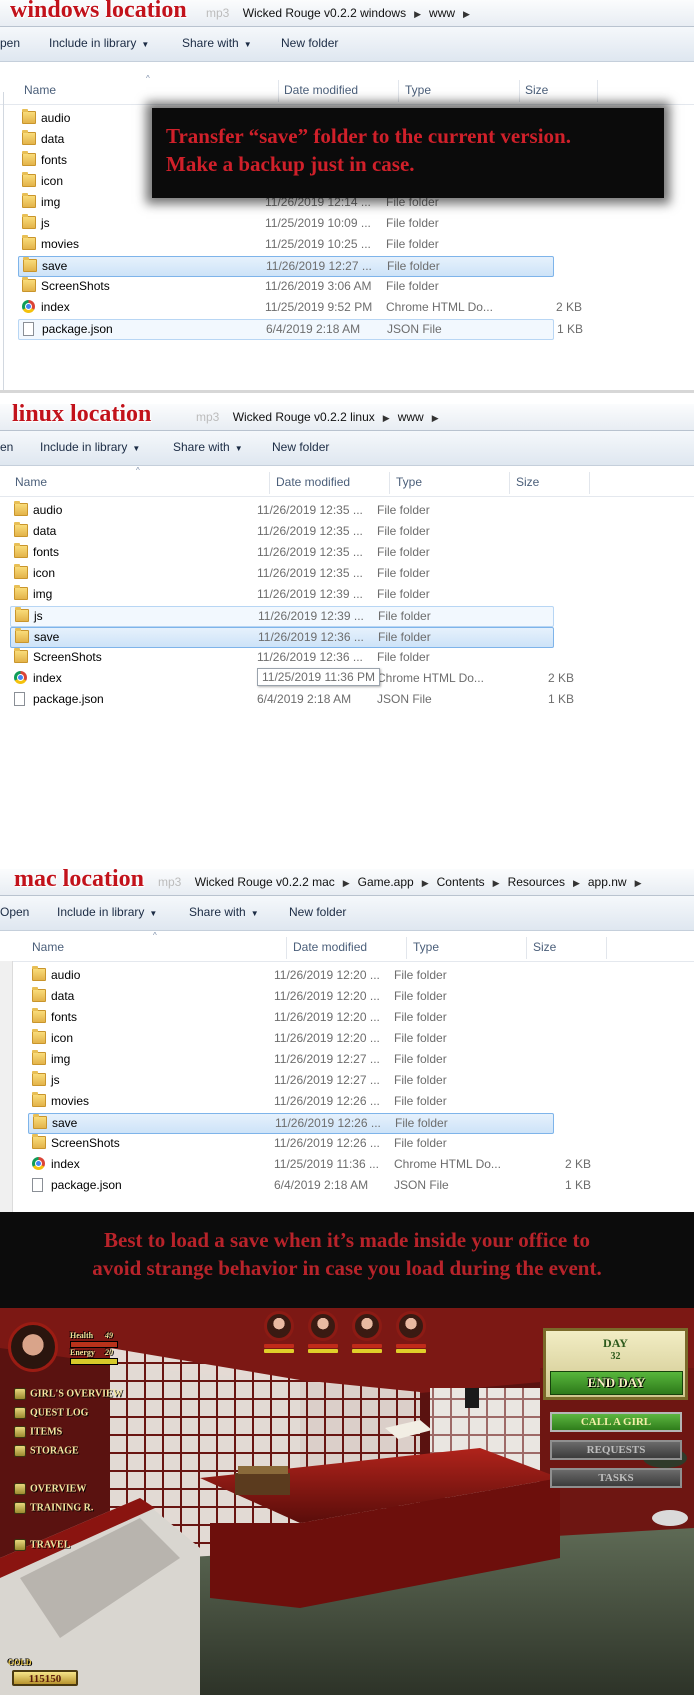 The height and width of the screenshot is (1695, 694). Describe the element at coordinates (291, 1123) in the screenshot. I see `file-row: save 11/26/2019 12:26 ... File folder` at that location.